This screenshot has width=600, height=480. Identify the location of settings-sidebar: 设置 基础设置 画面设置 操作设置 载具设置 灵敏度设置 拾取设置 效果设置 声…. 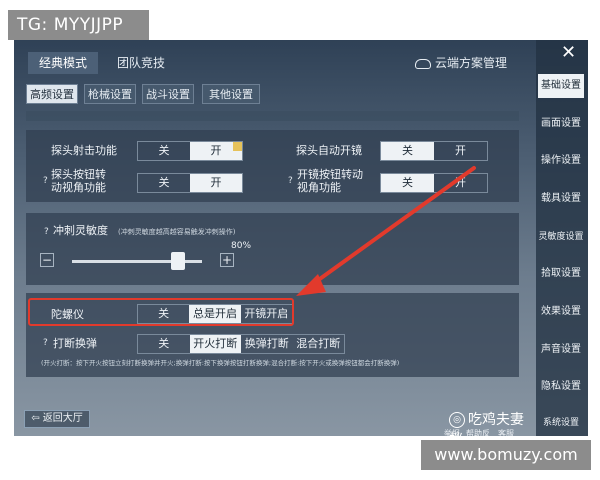
(562, 238).